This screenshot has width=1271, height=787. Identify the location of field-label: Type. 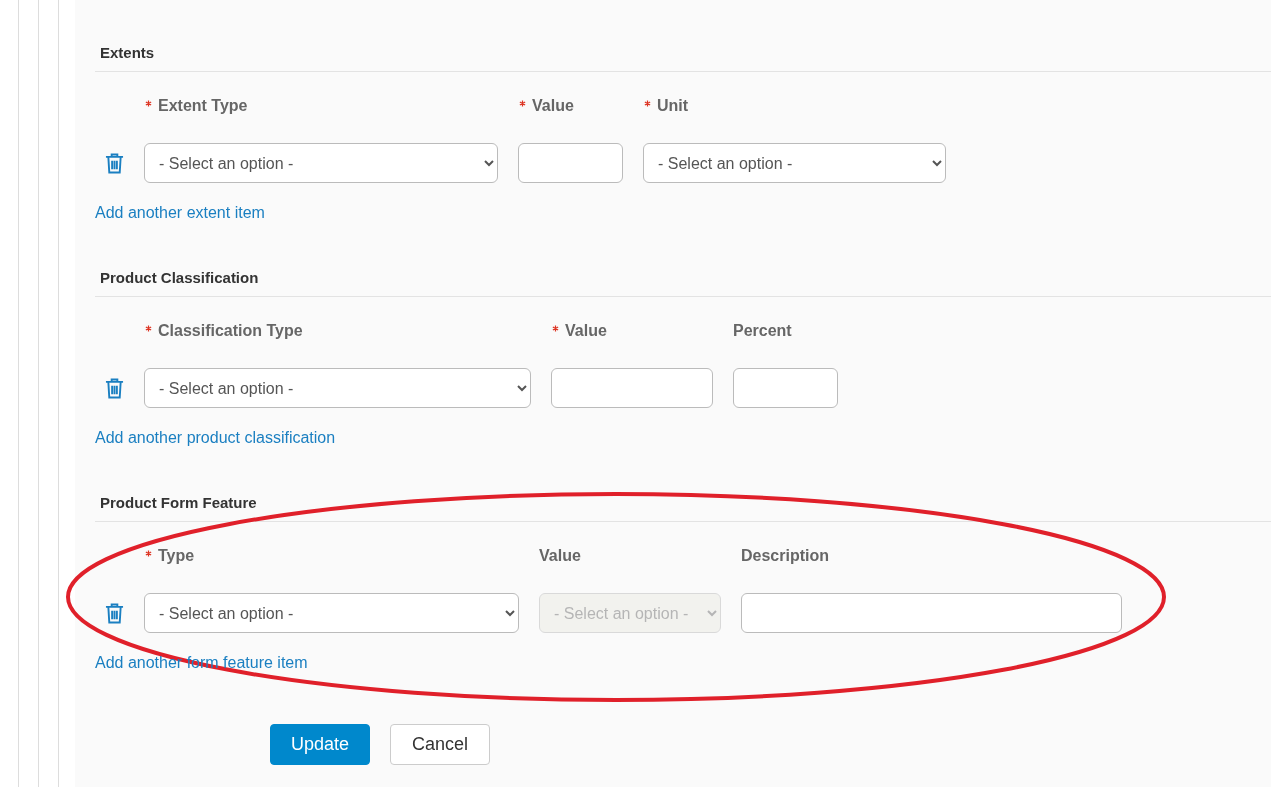
(176, 555).